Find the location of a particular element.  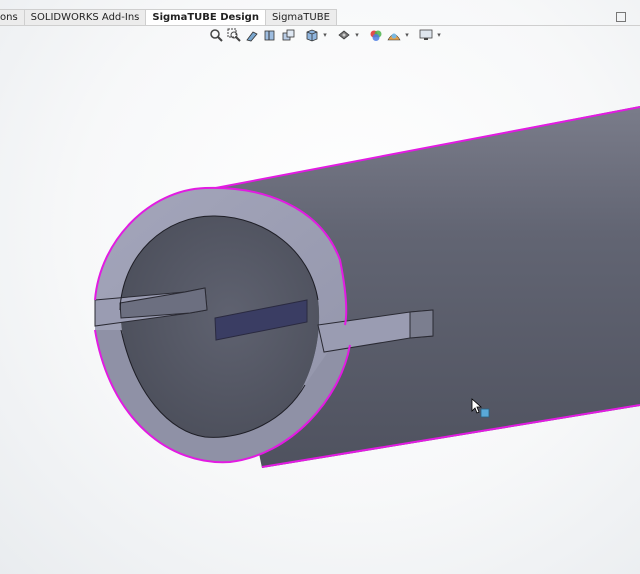

heads-up-view-toolbar: ▾ ▾ ▾ ▾ is located at coordinates (325, 35).